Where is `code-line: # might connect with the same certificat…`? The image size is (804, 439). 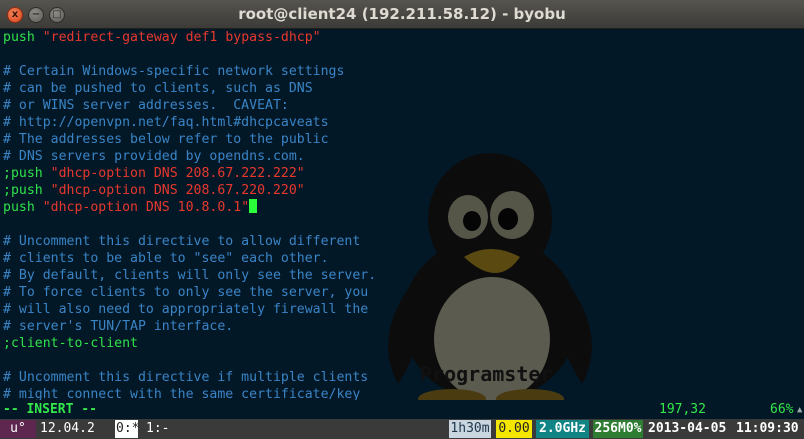 code-line: # might connect with the same certificat… is located at coordinates (189, 393).